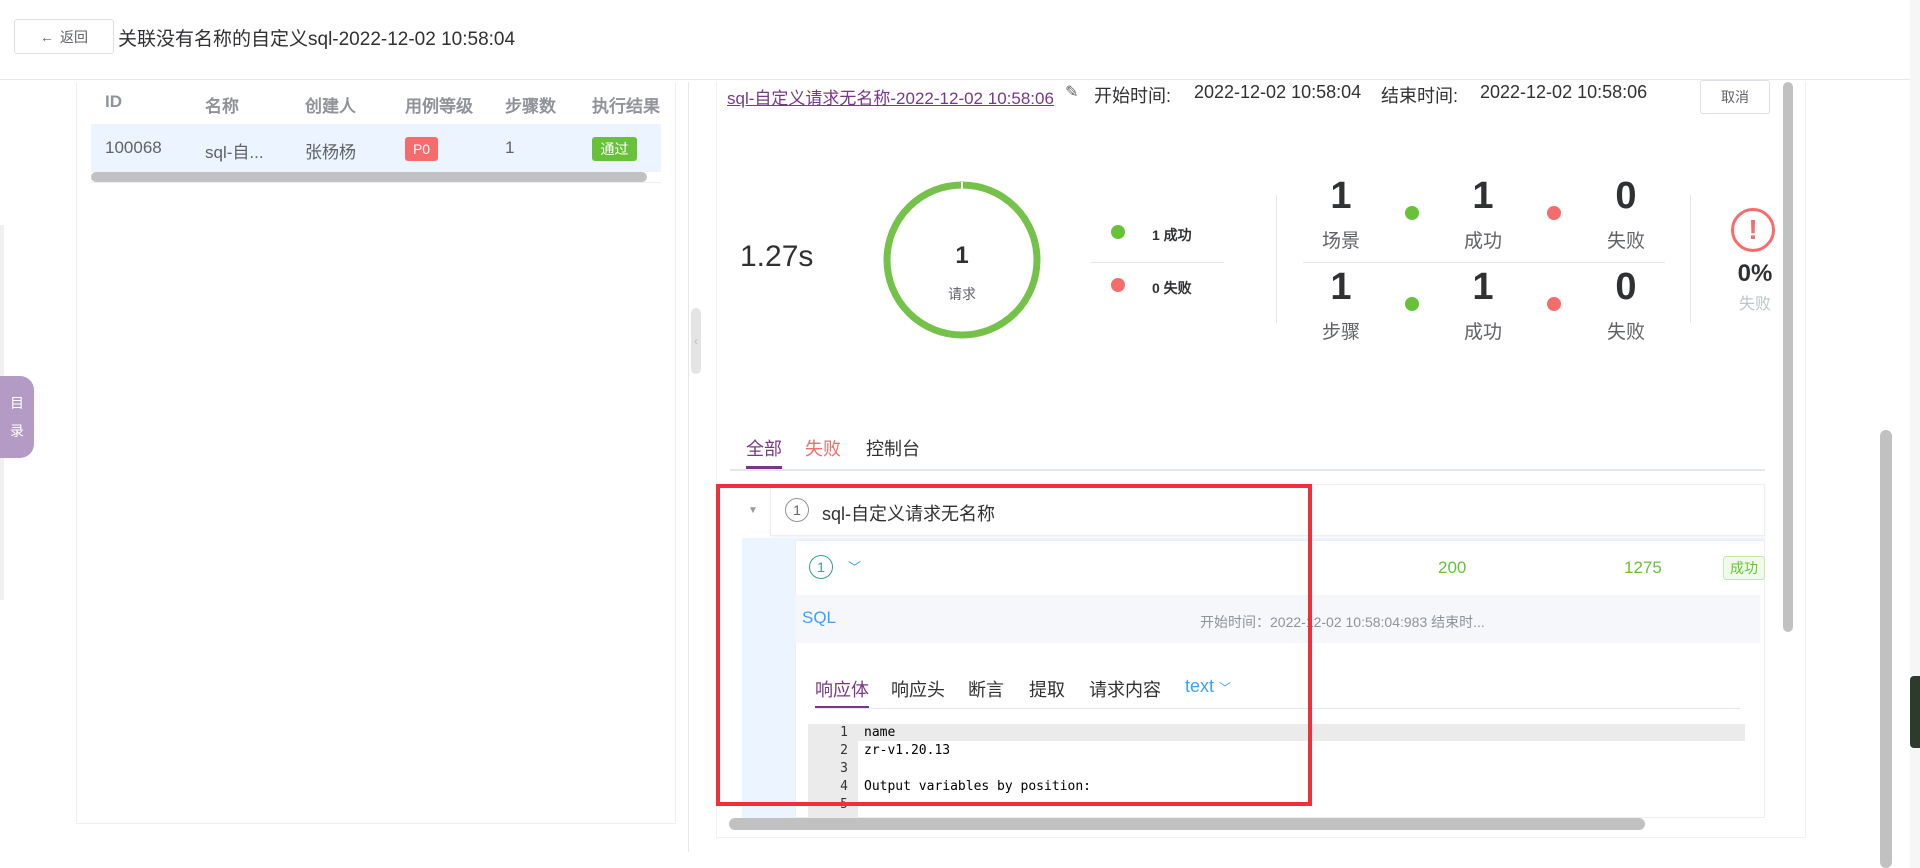 Image resolution: width=1920 pixels, height=868 pixels. I want to click on row-divider, so click(376, 182).